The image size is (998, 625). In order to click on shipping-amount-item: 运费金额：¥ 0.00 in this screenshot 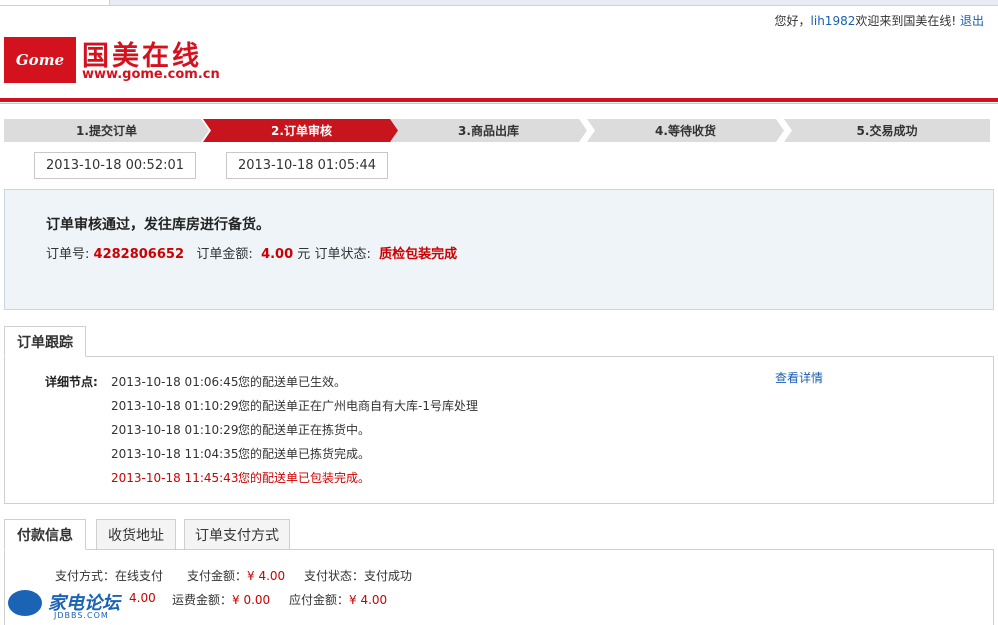, I will do `click(221, 599)`.